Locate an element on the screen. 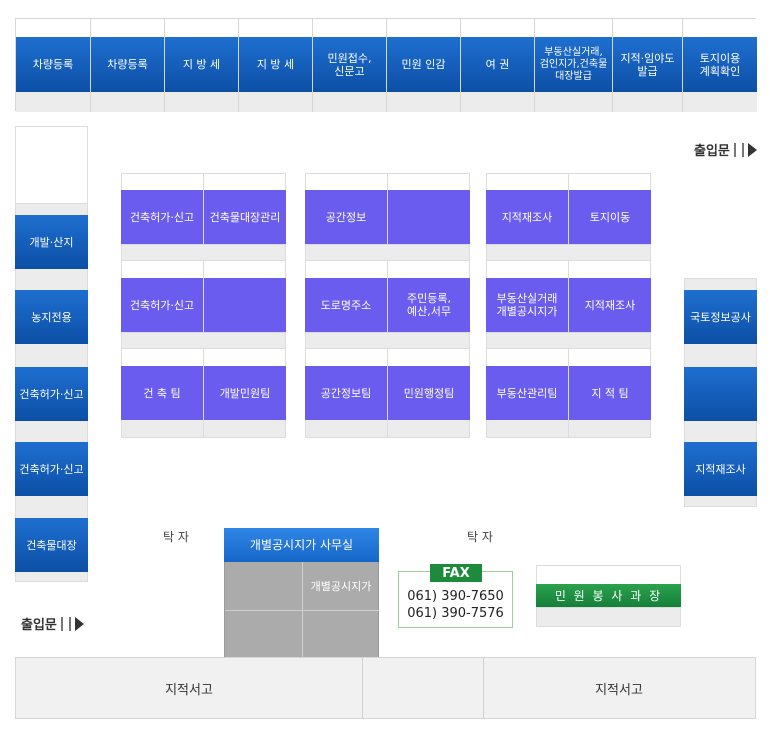  top-cell-2: 차량등록 is located at coordinates (128, 65).